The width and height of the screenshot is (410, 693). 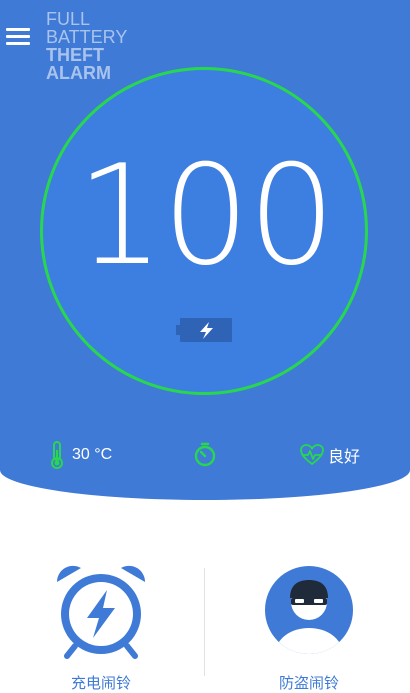 I want to click on health-value: 良好, so click(x=344, y=457).